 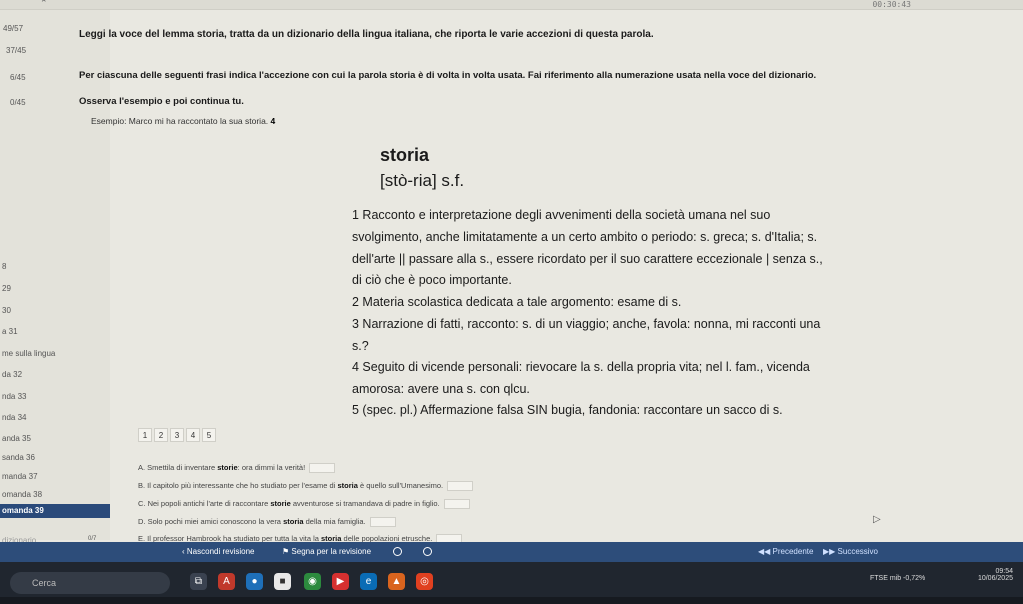 What do you see at coordinates (145, 435) in the screenshot?
I see `number-option: 1` at bounding box center [145, 435].